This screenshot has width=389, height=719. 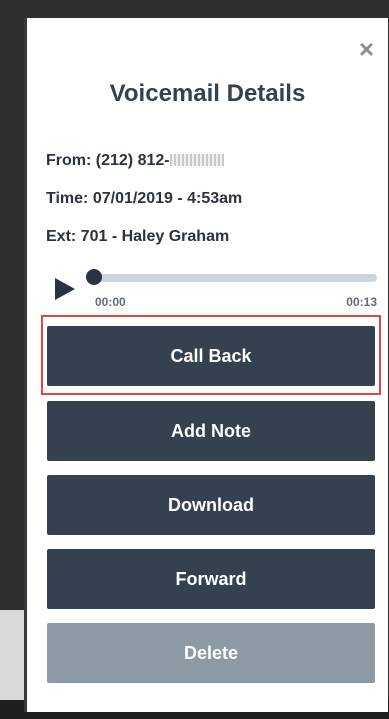 I want to click on time-label: Time: 07/01/2019 - 4:53am, so click(x=144, y=198).